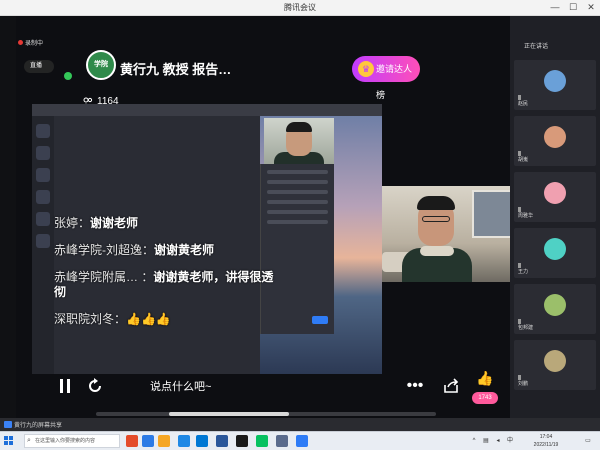 This screenshot has width=600, height=450. What do you see at coordinates (8, 217) in the screenshot?
I see `left-edge` at bounding box center [8, 217].